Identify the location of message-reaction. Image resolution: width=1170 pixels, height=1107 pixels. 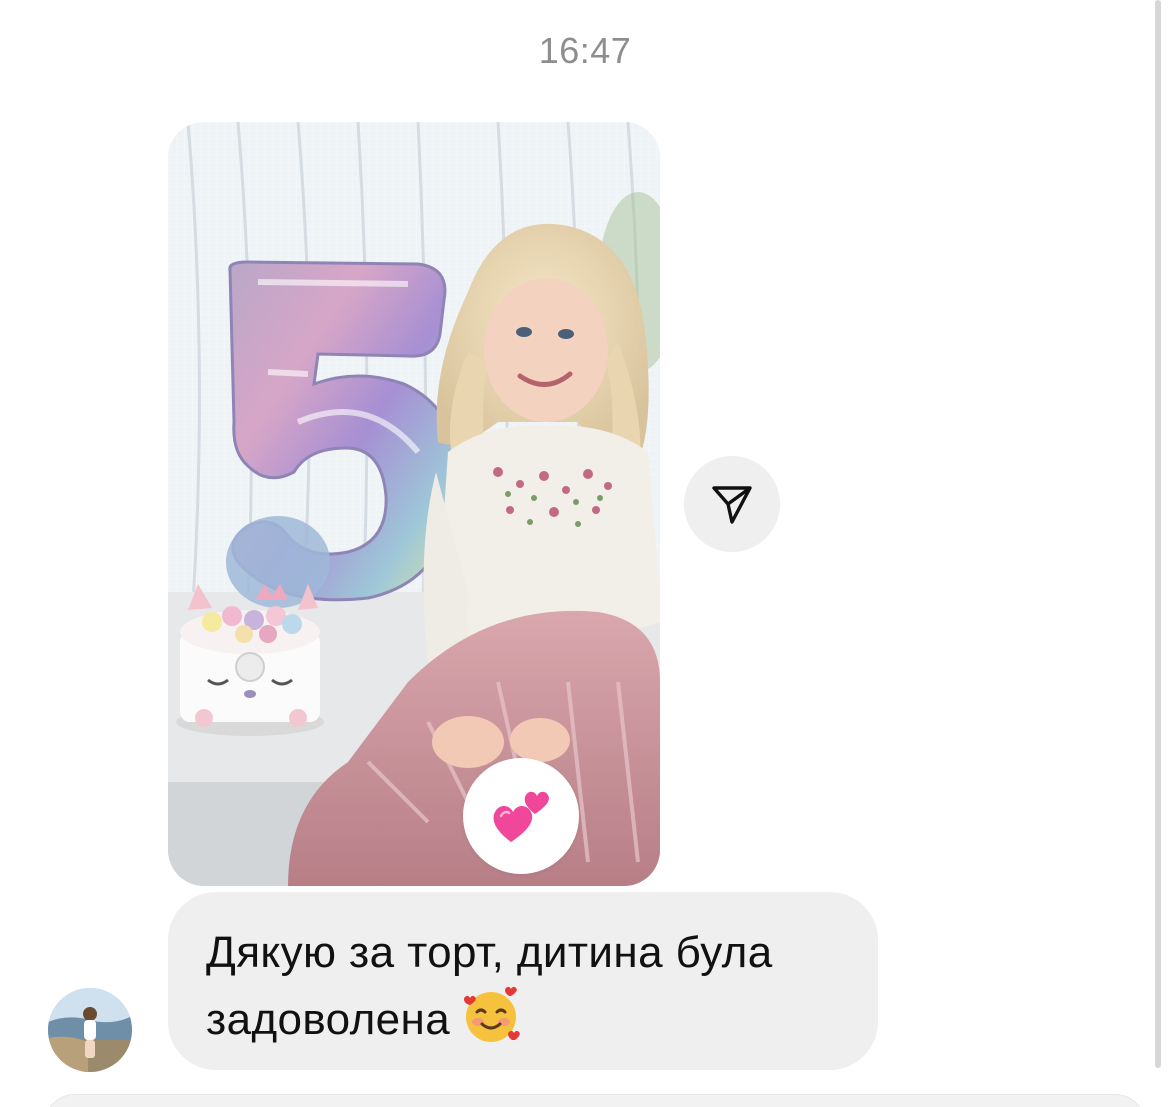
(521, 816).